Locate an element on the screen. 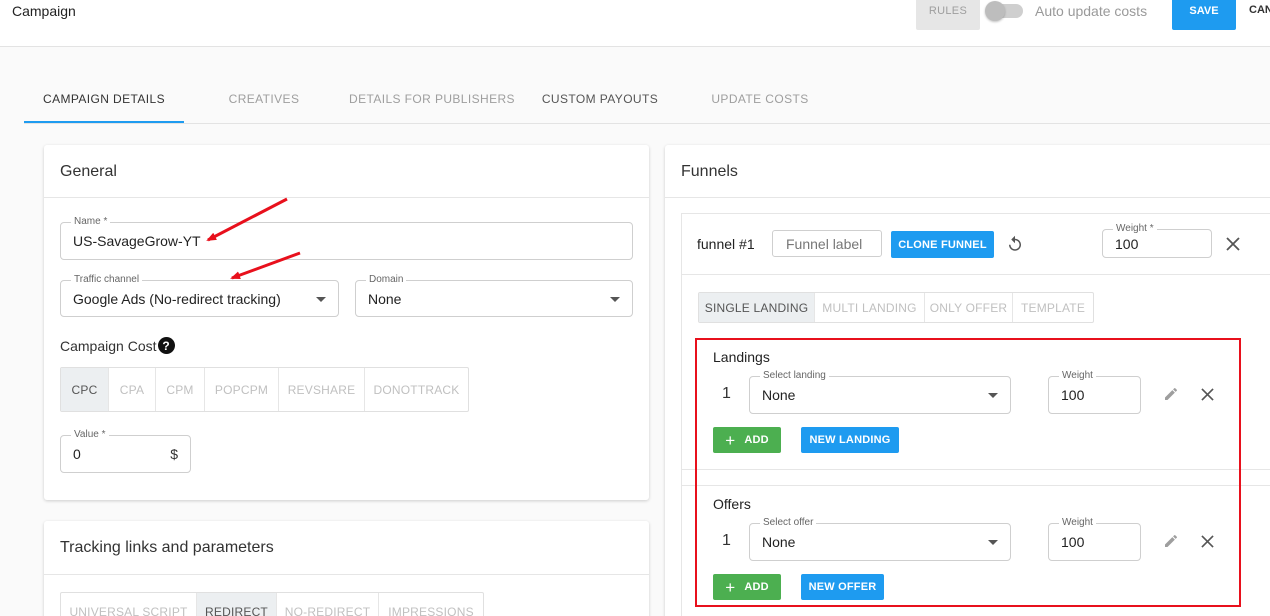 This screenshot has height=616, width=1270. tab-campaign-details: CAMPAIGN DETAILS is located at coordinates (104, 100).